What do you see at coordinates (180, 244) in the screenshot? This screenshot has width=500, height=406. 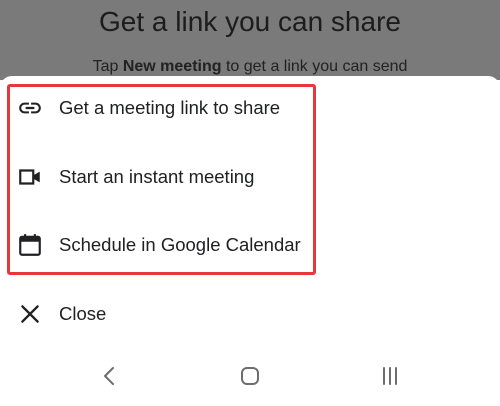 I see `schedule-calendar-label: Schedule in Google Calendar` at bounding box center [180, 244].